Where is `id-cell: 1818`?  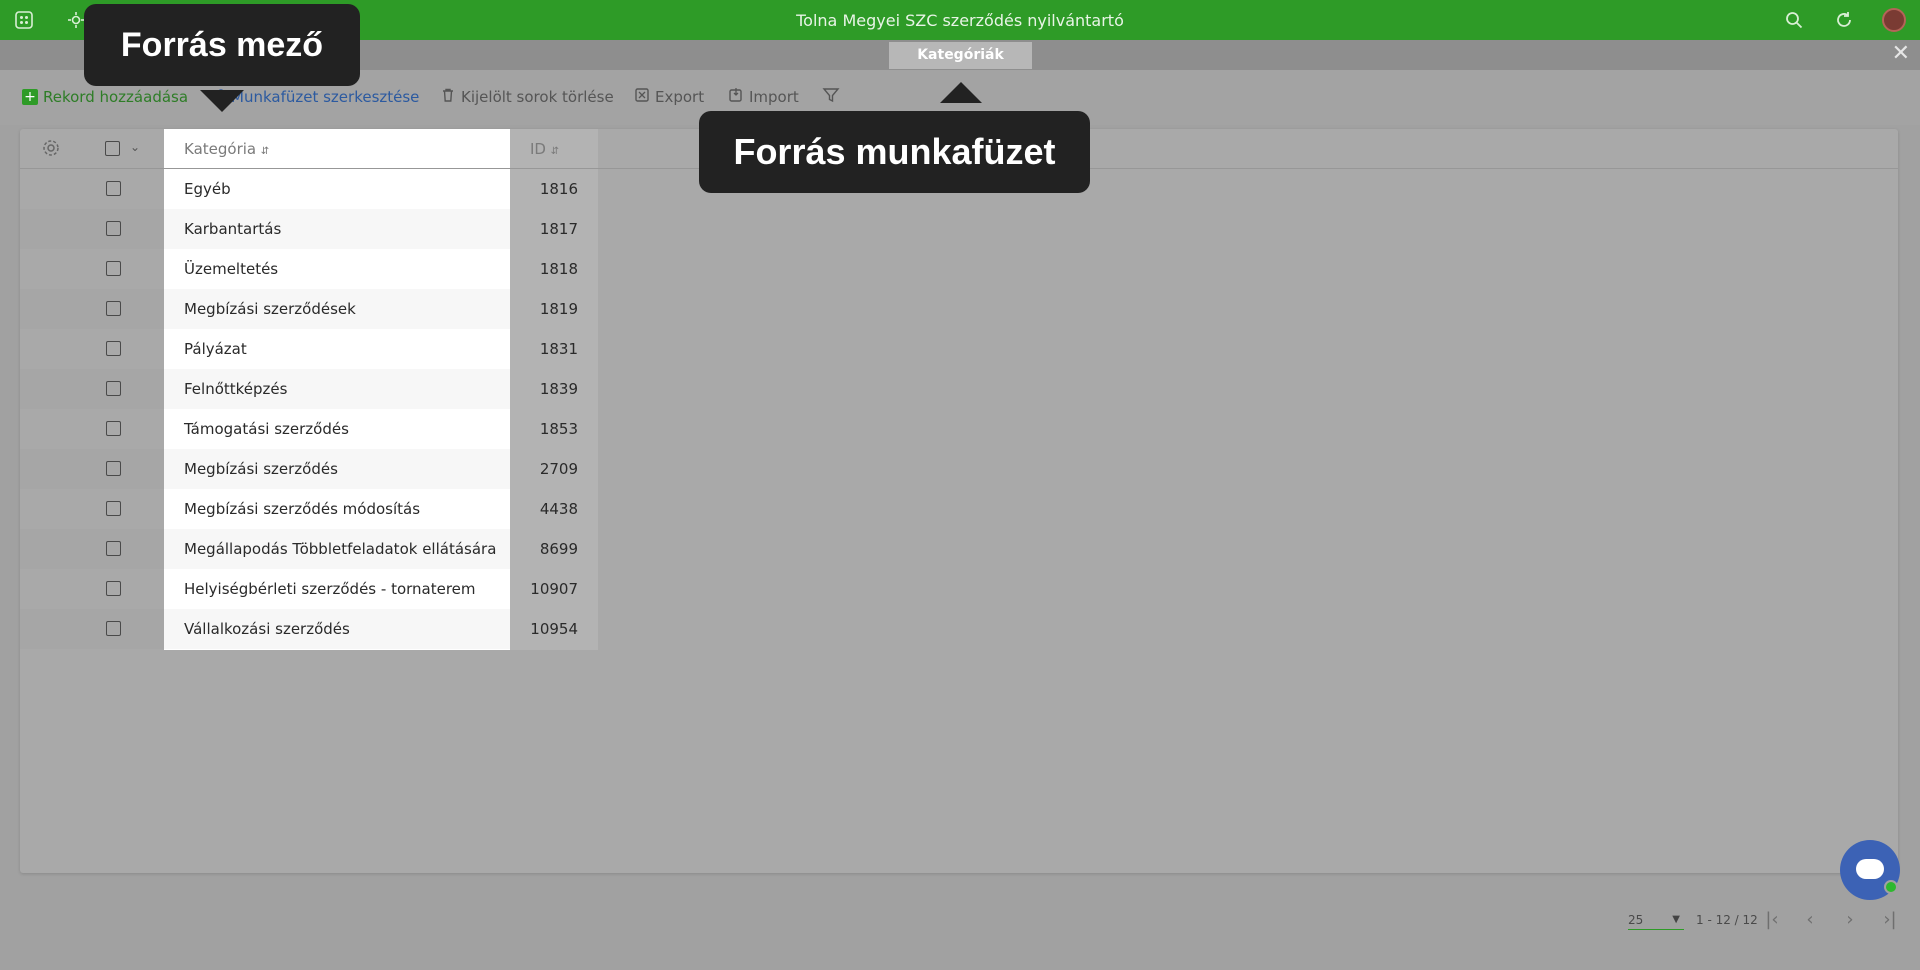 id-cell: 1818 is located at coordinates (559, 269).